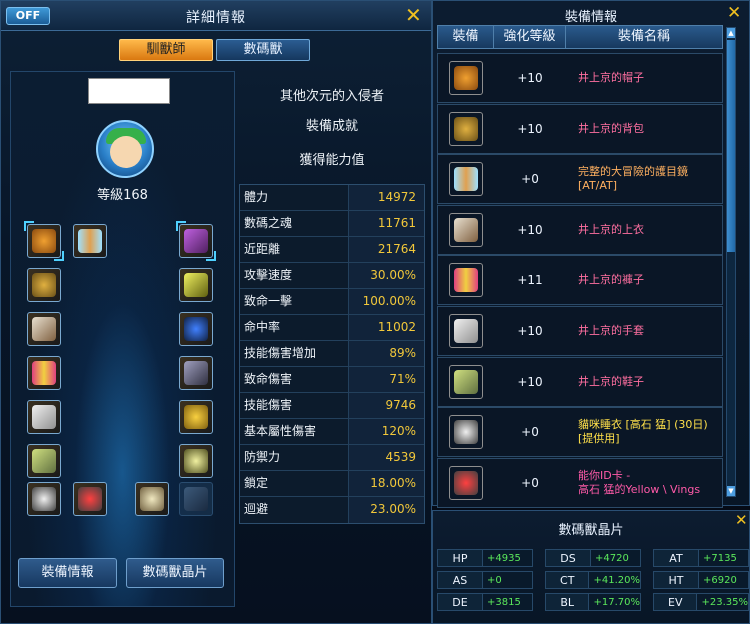  Describe the element at coordinates (567, 602) in the screenshot. I see `shard-stat-key: BL` at that location.